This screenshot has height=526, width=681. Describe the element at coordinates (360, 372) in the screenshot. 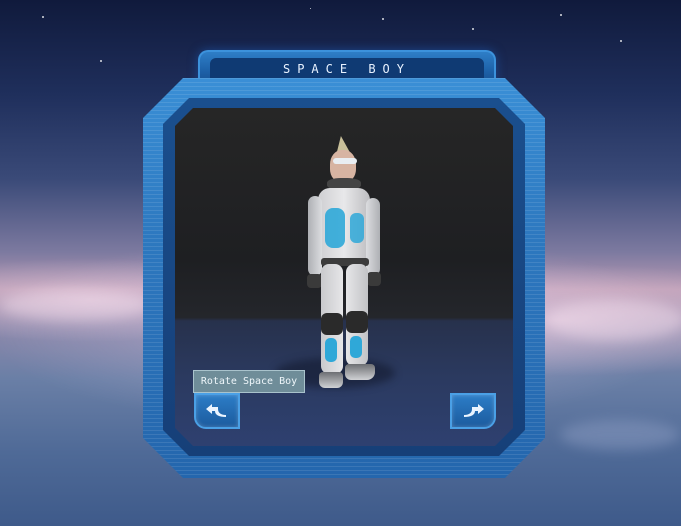

I see `character-right-boot` at that location.